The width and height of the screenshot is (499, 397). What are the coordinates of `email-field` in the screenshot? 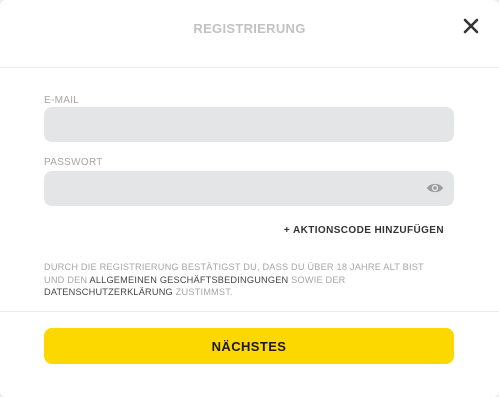 It's located at (249, 124).